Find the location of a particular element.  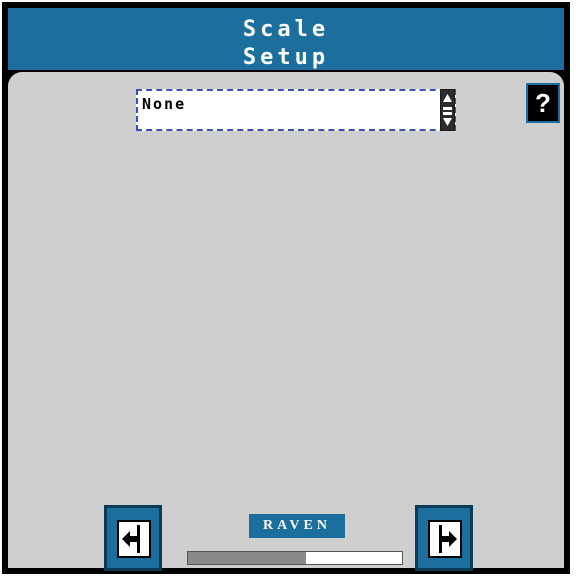

arrow-right-icon is located at coordinates (445, 539).